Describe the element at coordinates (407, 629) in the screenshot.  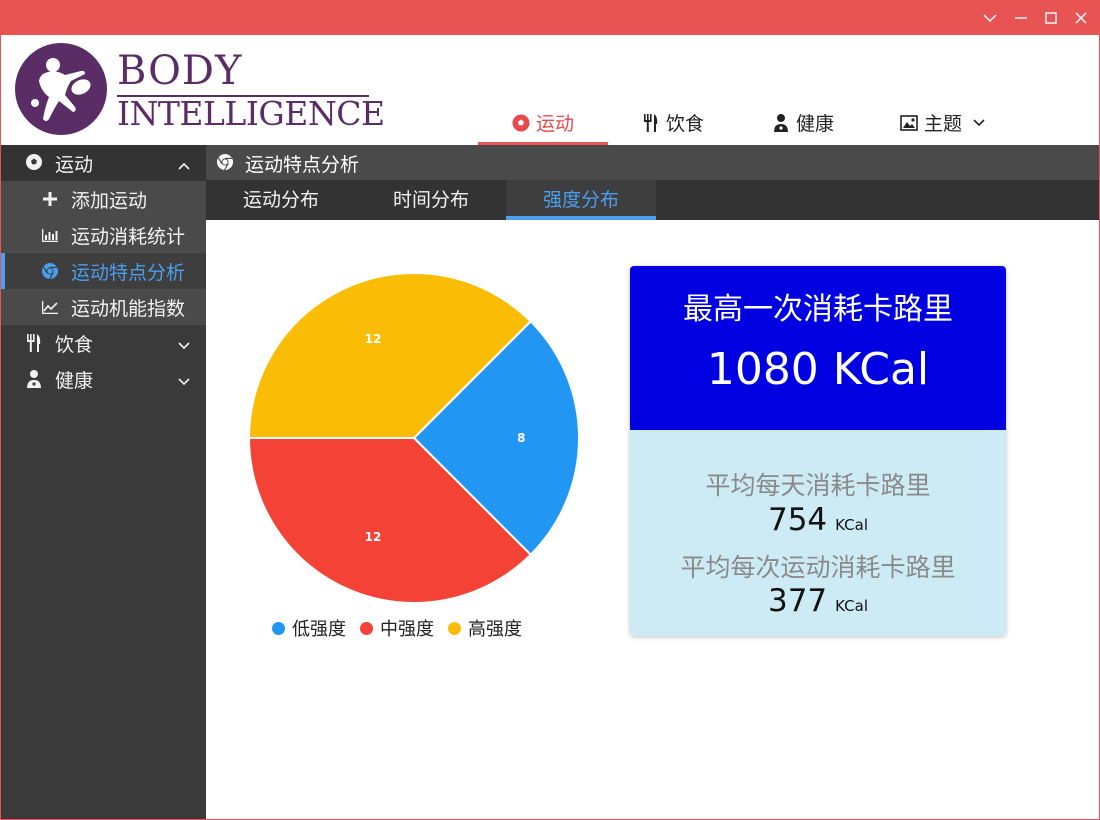
I see `legend-label: 中强度` at that location.